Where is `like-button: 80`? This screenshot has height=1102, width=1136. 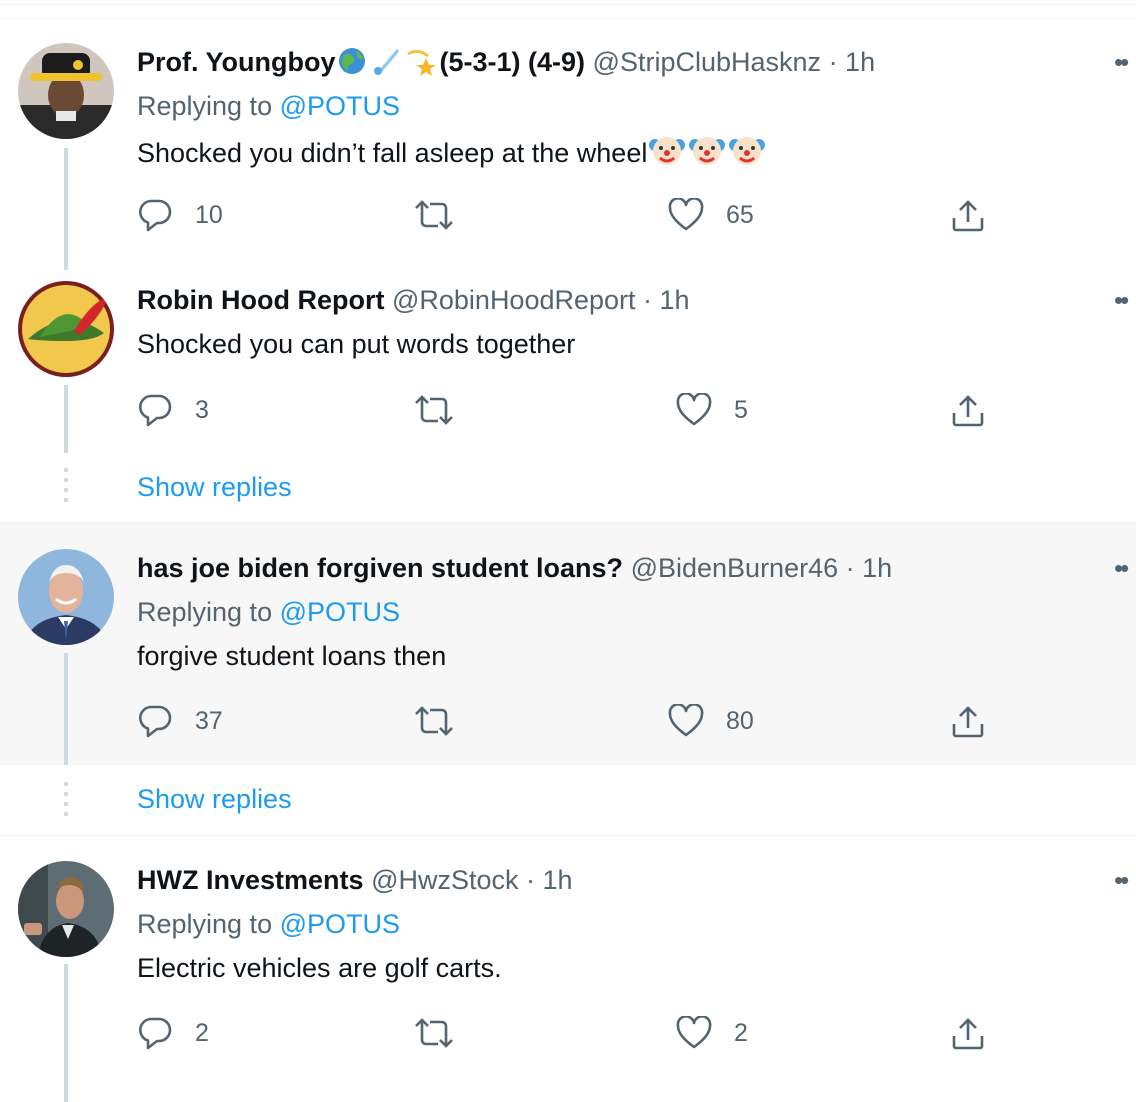
like-button: 80 is located at coordinates (711, 721).